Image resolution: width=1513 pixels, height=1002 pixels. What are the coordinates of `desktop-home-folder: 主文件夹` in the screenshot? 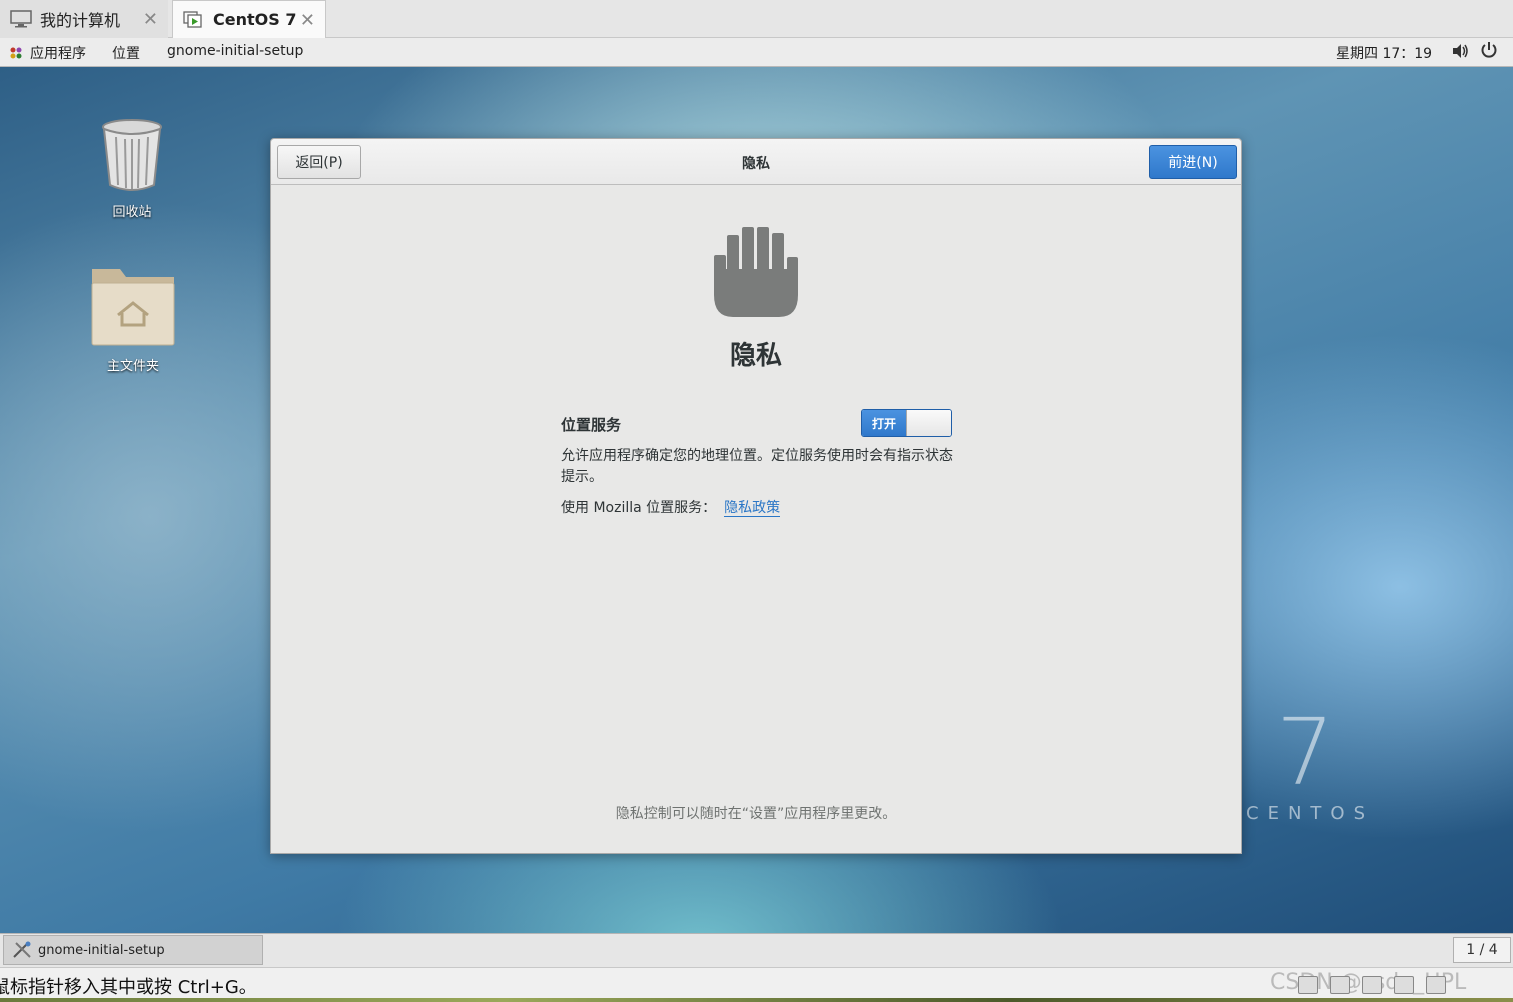 It's located at (133, 318).